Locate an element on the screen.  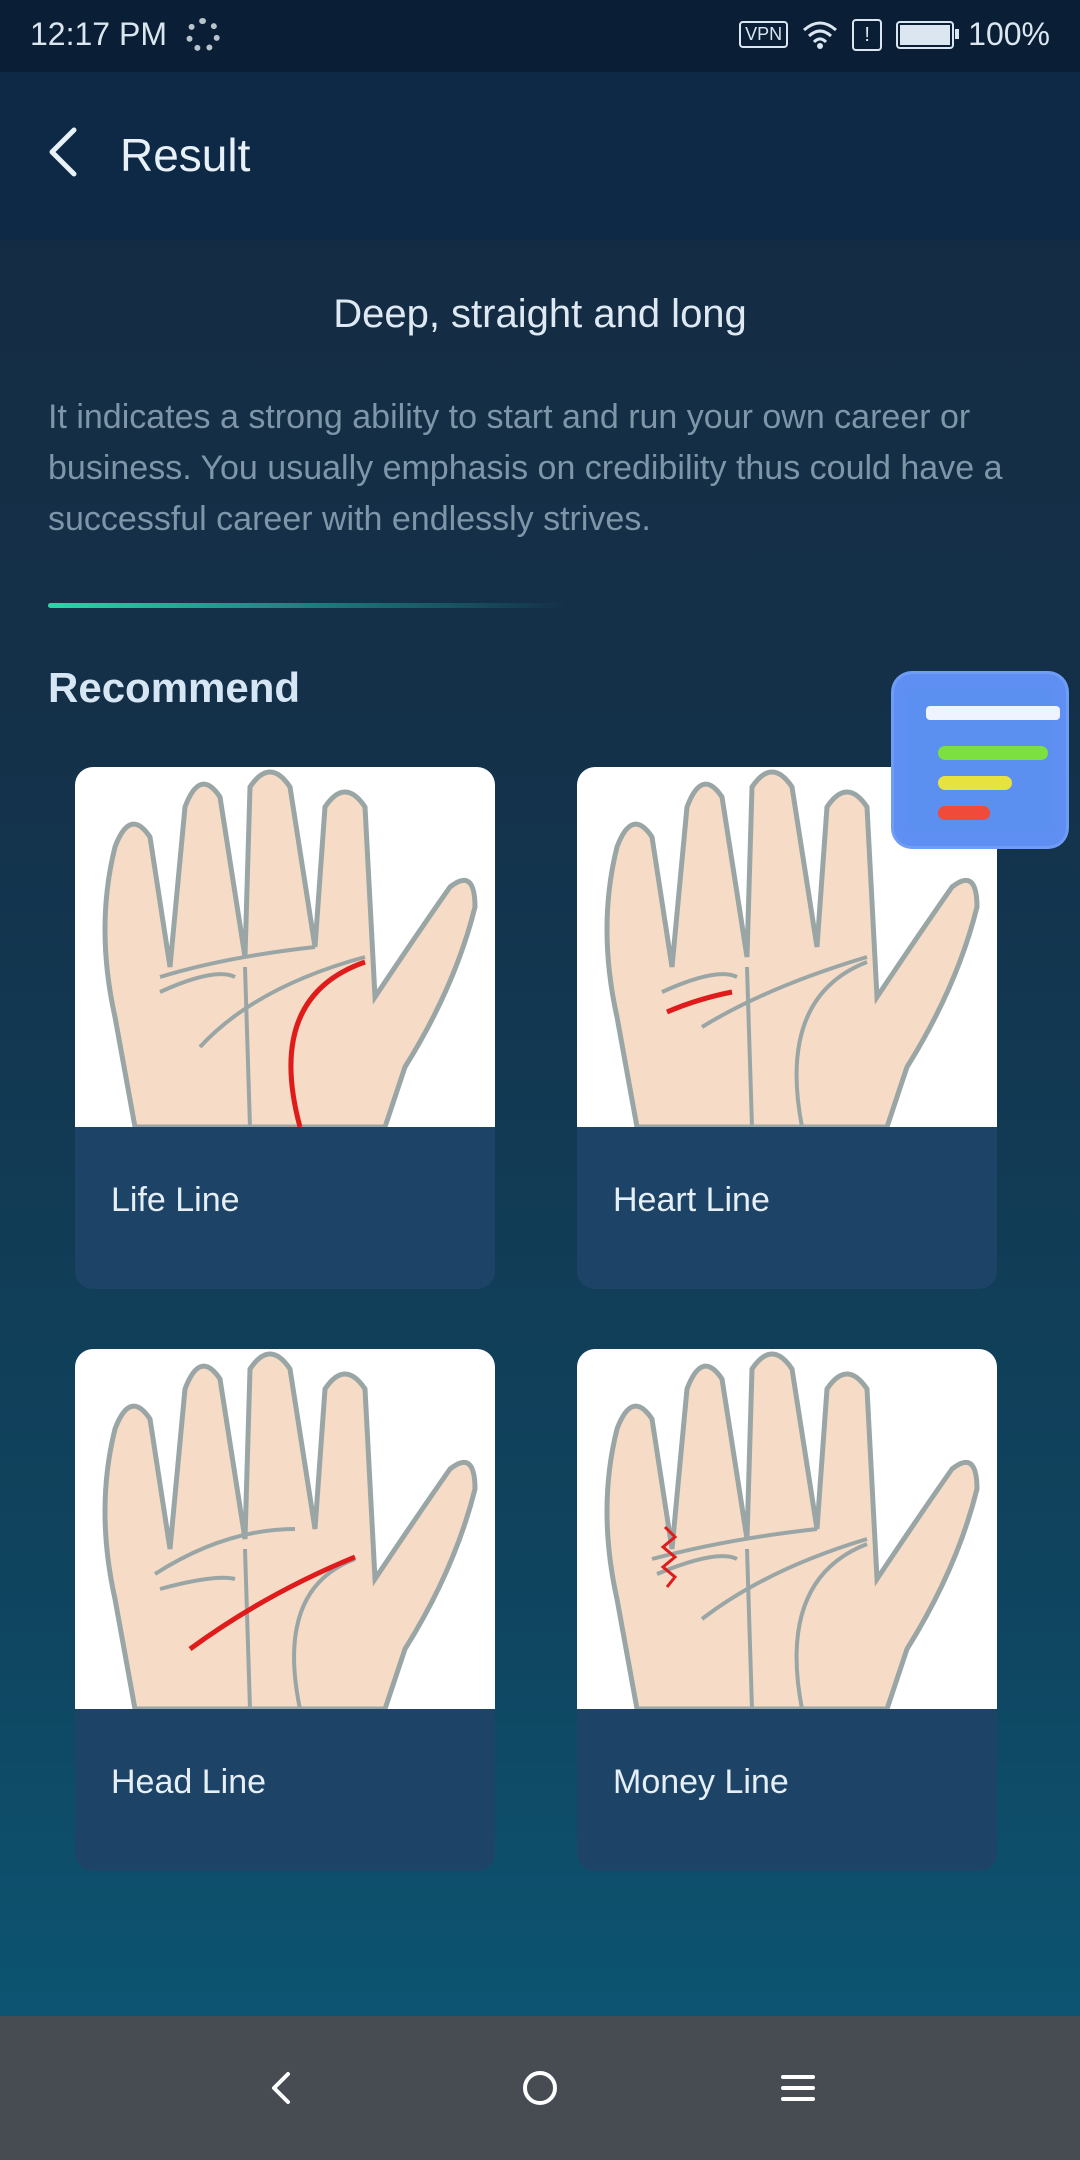
recommend-card-life-line: Life Line is located at coordinates (285, 1028).